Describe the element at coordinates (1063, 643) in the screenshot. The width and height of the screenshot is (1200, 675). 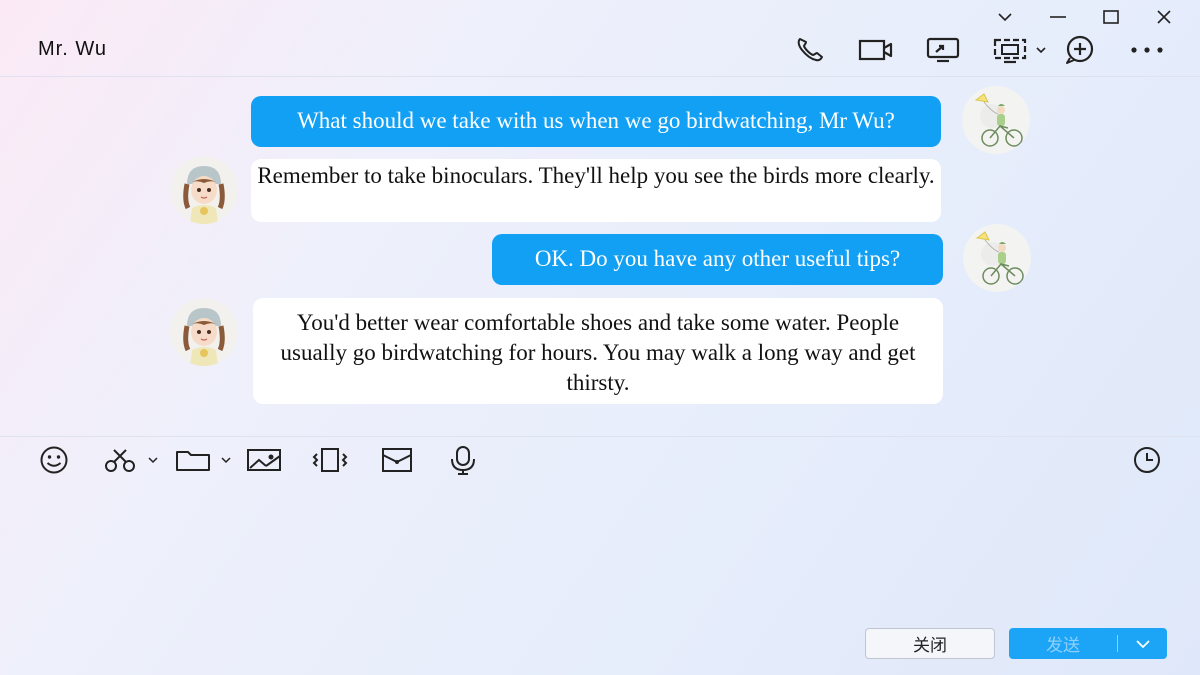
I see `send-button-label: 发送` at that location.